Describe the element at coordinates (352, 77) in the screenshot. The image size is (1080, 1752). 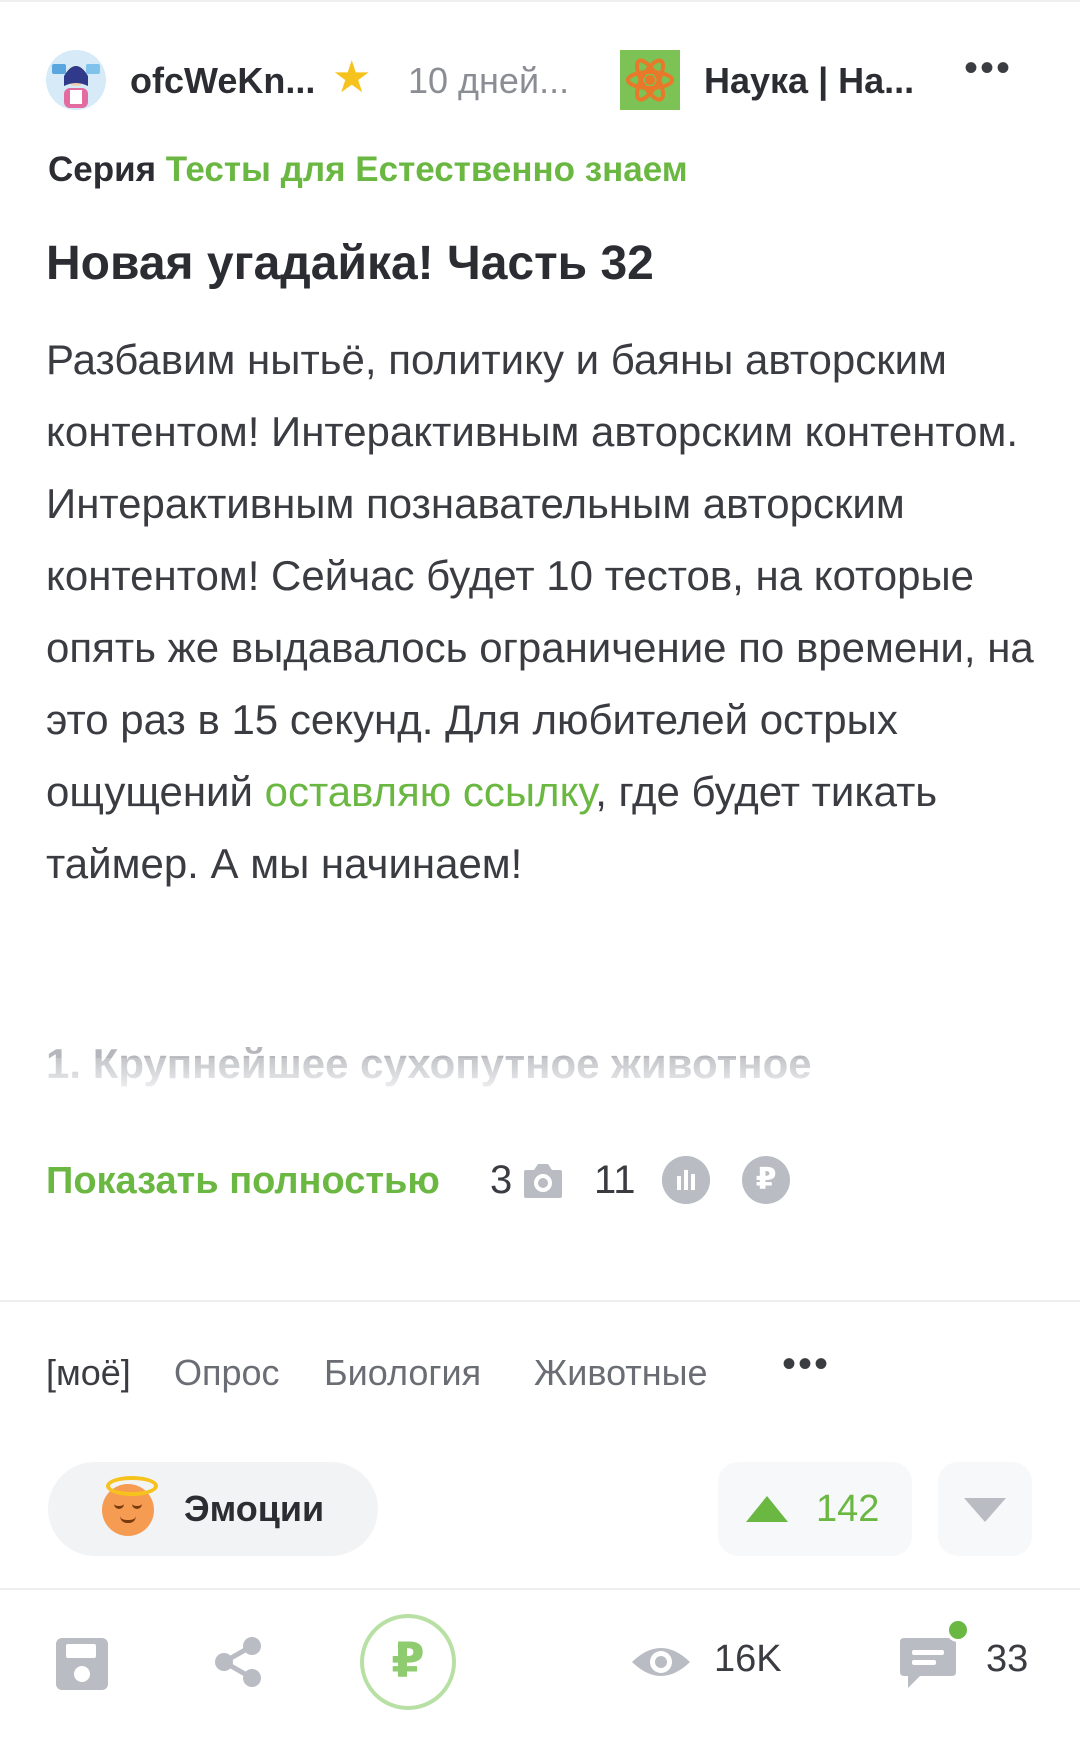
I see `star-icon: ★` at that location.